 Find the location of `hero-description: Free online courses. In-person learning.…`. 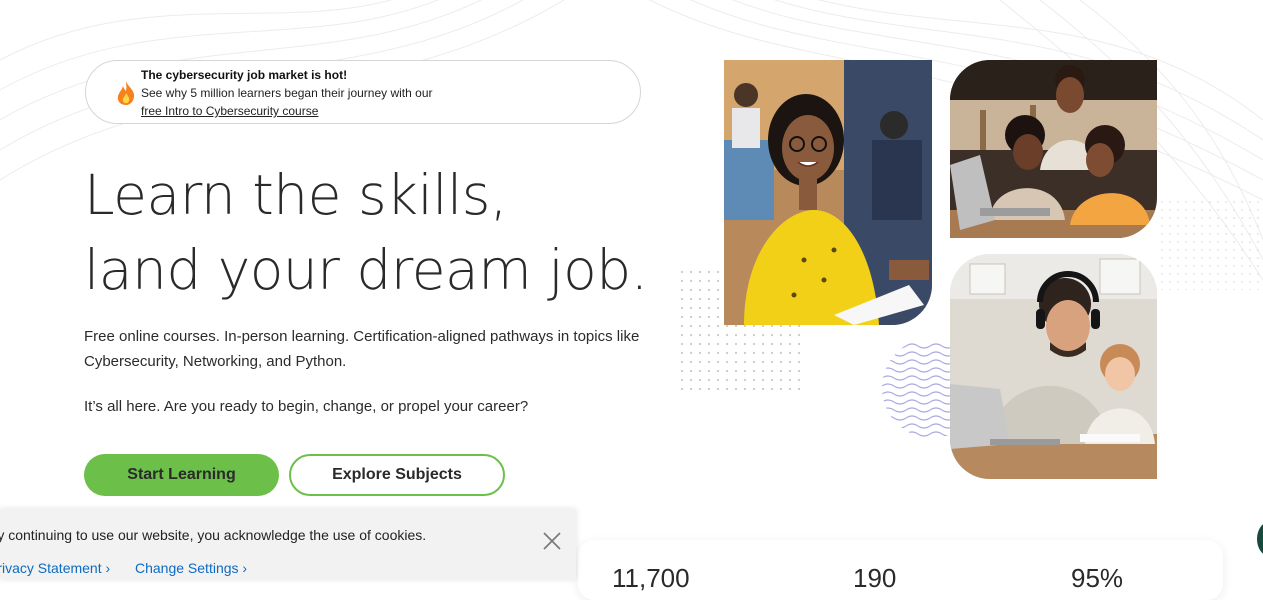

hero-description: Free online courses. In-person learning.… is located at coordinates (362, 349).